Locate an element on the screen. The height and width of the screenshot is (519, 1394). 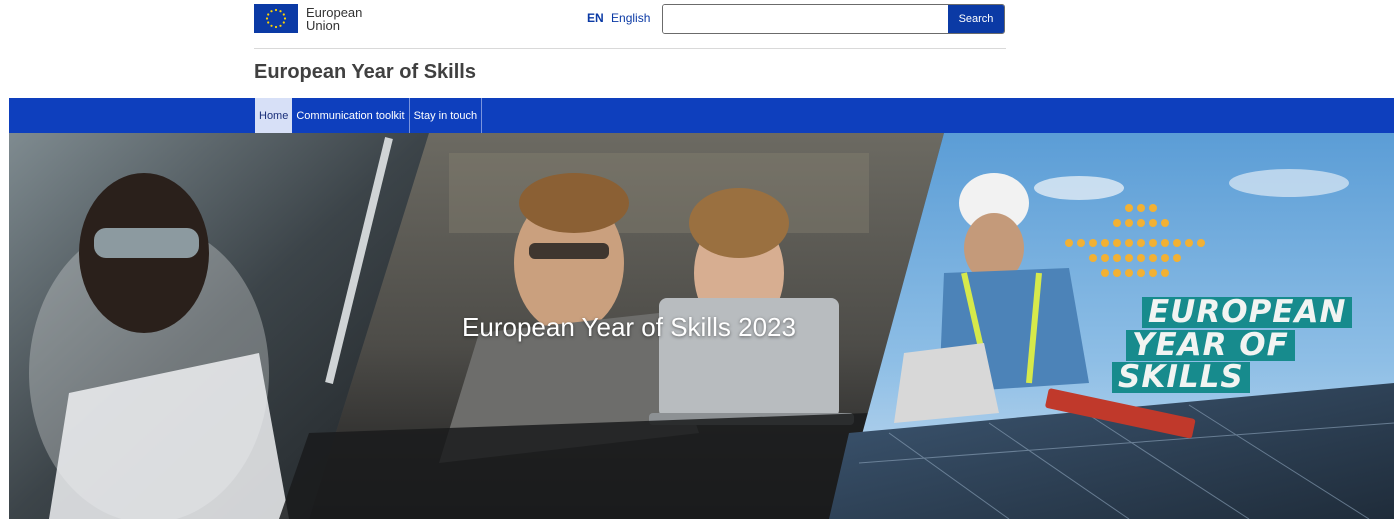
language-selector: EN English is located at coordinates (618, 18).